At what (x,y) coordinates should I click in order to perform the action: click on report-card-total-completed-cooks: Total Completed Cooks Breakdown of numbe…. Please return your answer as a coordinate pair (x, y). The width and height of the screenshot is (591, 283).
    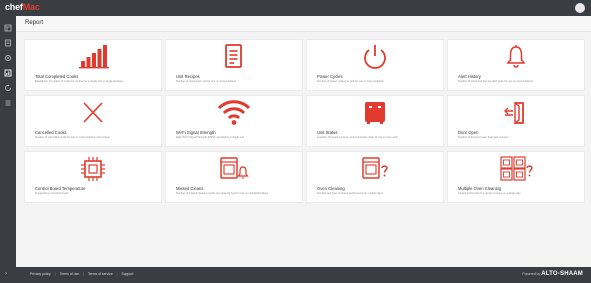
    Looking at the image, I should click on (93, 65).